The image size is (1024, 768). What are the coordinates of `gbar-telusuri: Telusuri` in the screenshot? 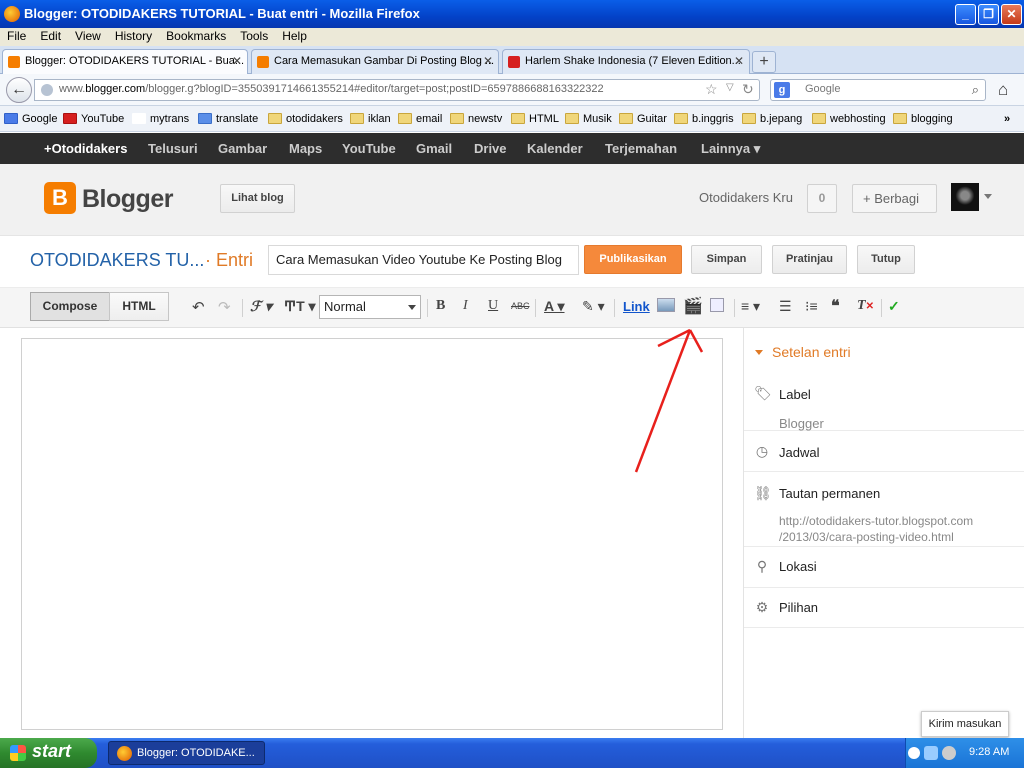 It's located at (173, 148).